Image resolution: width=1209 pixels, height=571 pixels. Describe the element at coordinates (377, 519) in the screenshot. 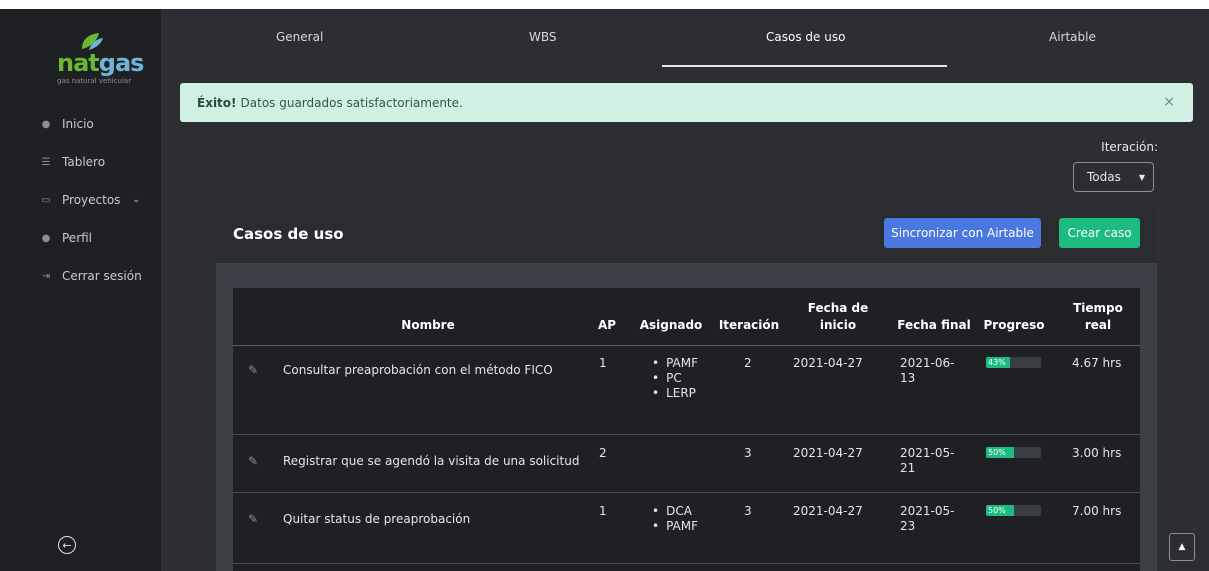

I see `row-nombre: Quitar status de preaprobación` at that location.